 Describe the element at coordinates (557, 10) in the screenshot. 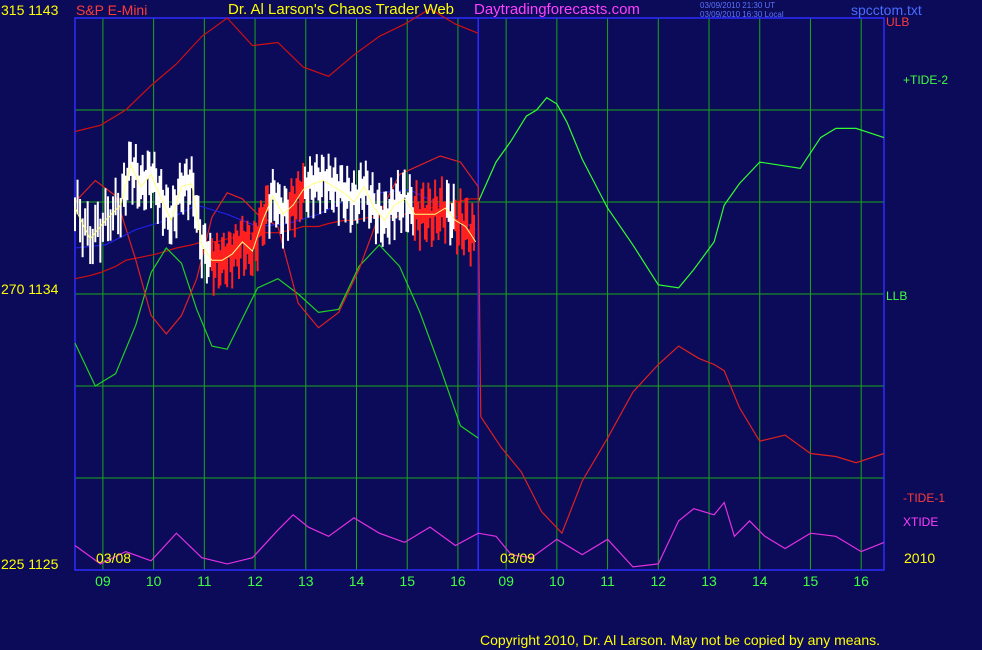

I see `site-link: Daytradingforecasts.com` at that location.